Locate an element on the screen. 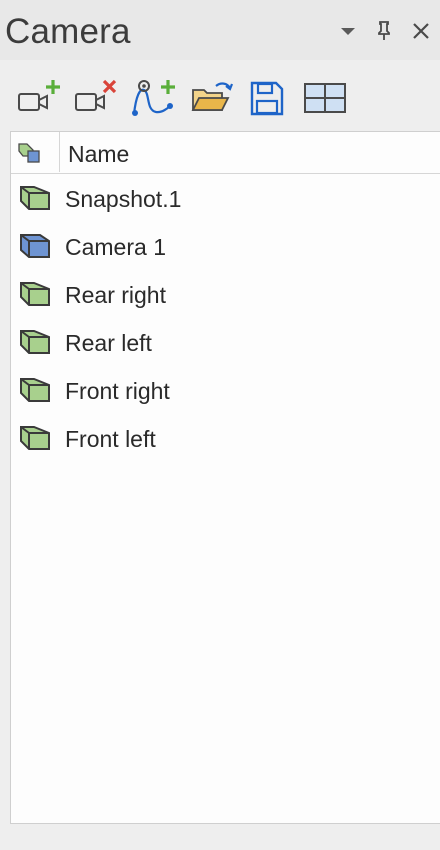  list-item: Front left is located at coordinates (225, 438).